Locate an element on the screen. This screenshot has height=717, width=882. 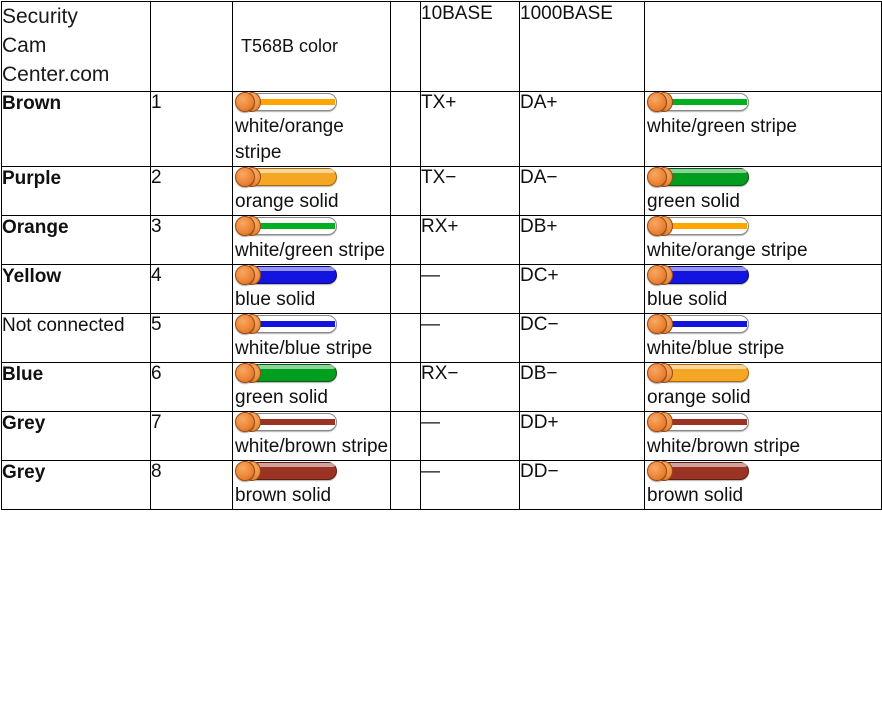
table-row: Blue 6 green solid RX− DB− orange solid is located at coordinates (441, 387).